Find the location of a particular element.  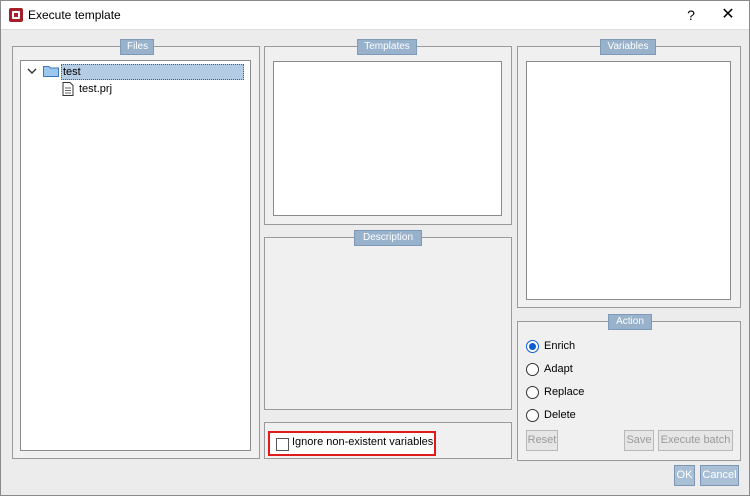

description-group: Description is located at coordinates (388, 320).